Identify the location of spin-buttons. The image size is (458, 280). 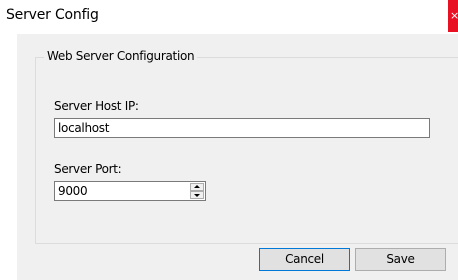
(197, 191).